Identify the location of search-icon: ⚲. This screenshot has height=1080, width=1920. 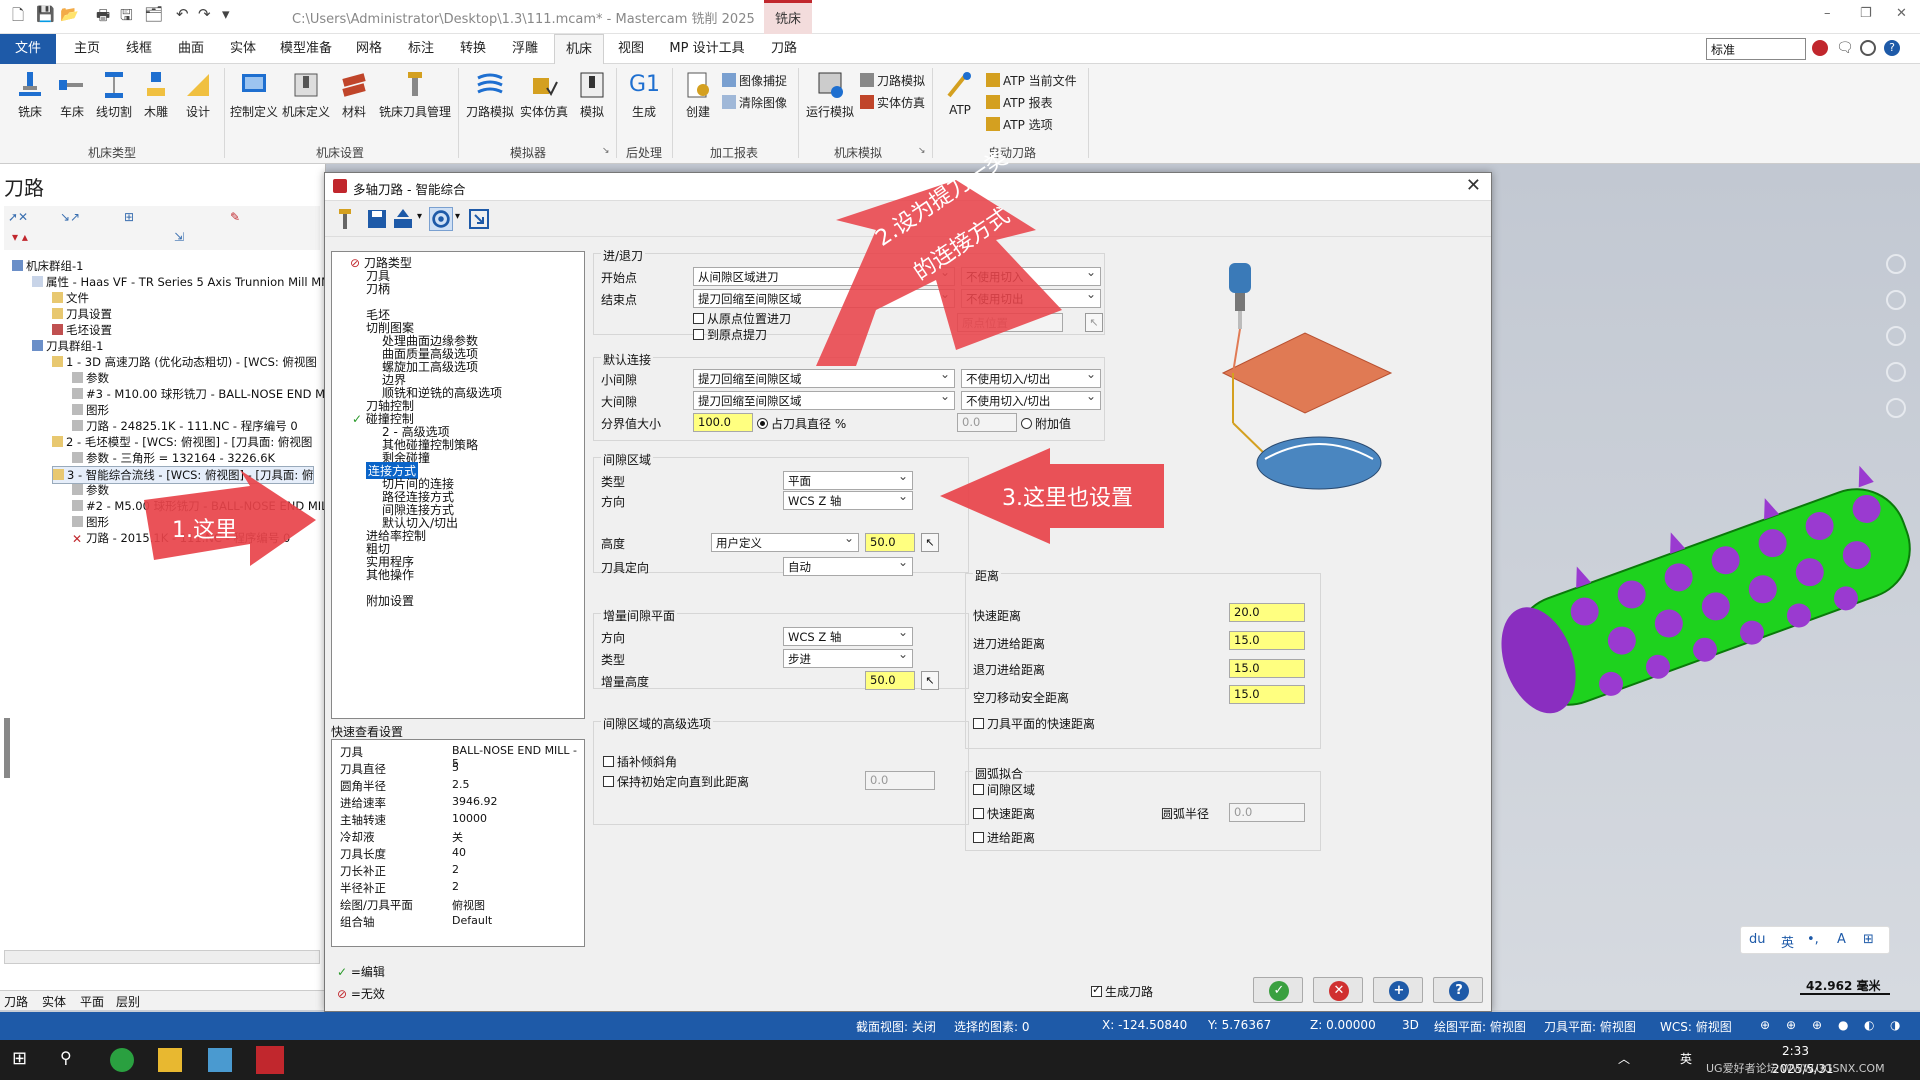
(72, 1060).